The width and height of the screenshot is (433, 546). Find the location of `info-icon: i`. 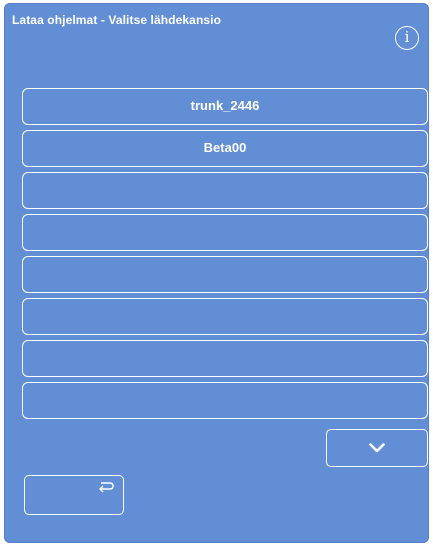

info-icon: i is located at coordinates (407, 37).